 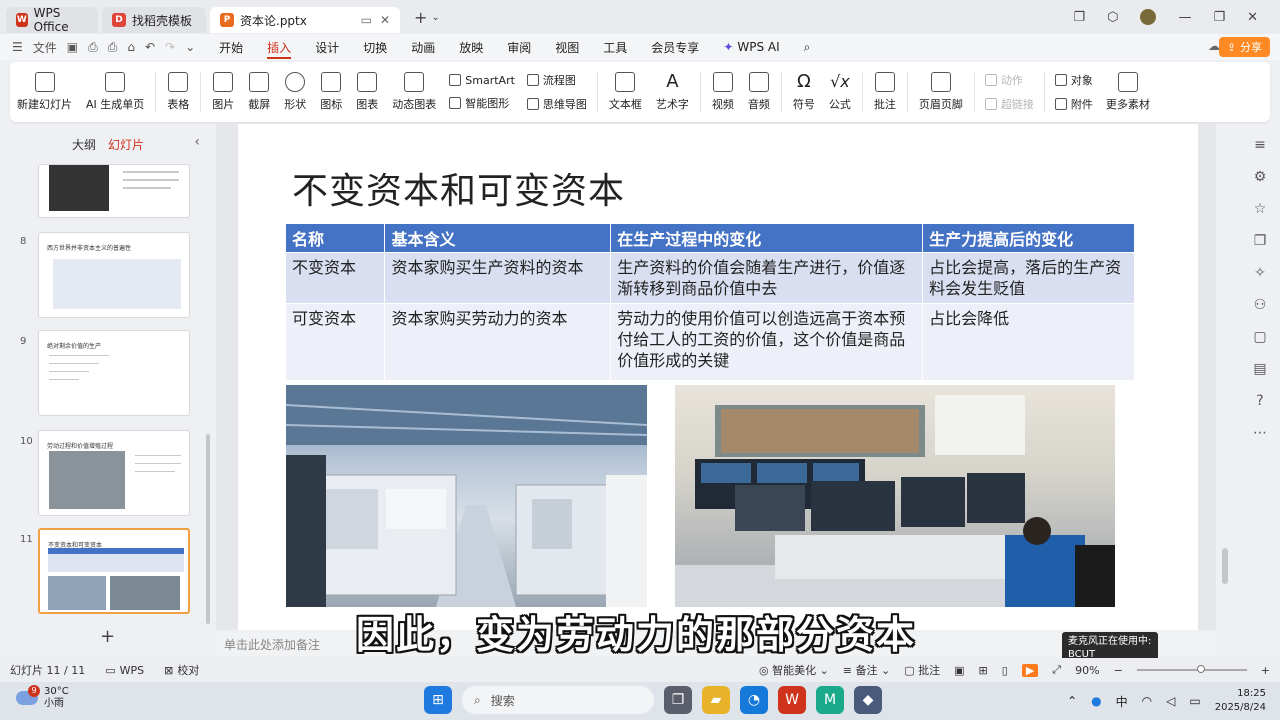 What do you see at coordinates (1170, 701) in the screenshot?
I see `volume-icon: ◁` at bounding box center [1170, 701].